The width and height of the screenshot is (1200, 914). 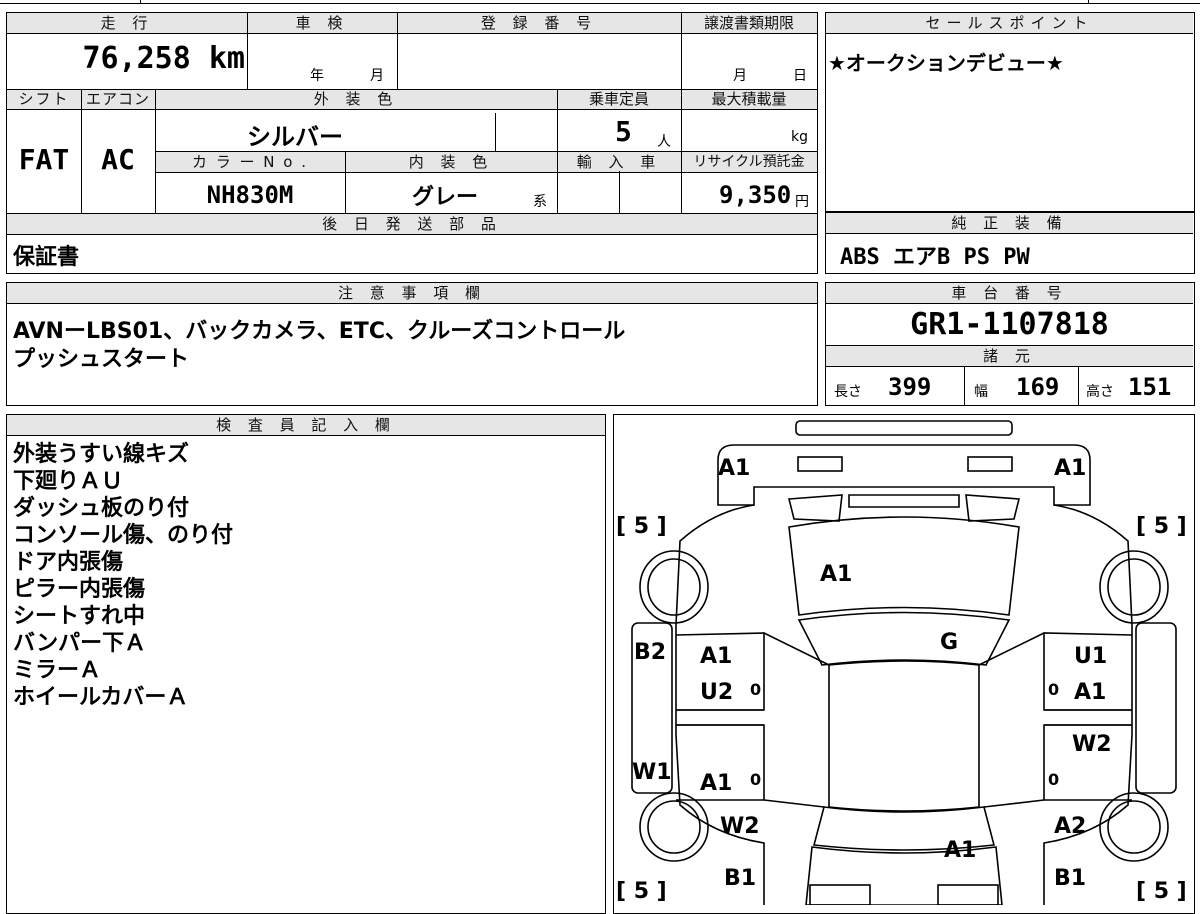 What do you see at coordinates (1161, 891) in the screenshot?
I see `tire-label-br: [ 5 ]` at bounding box center [1161, 891].